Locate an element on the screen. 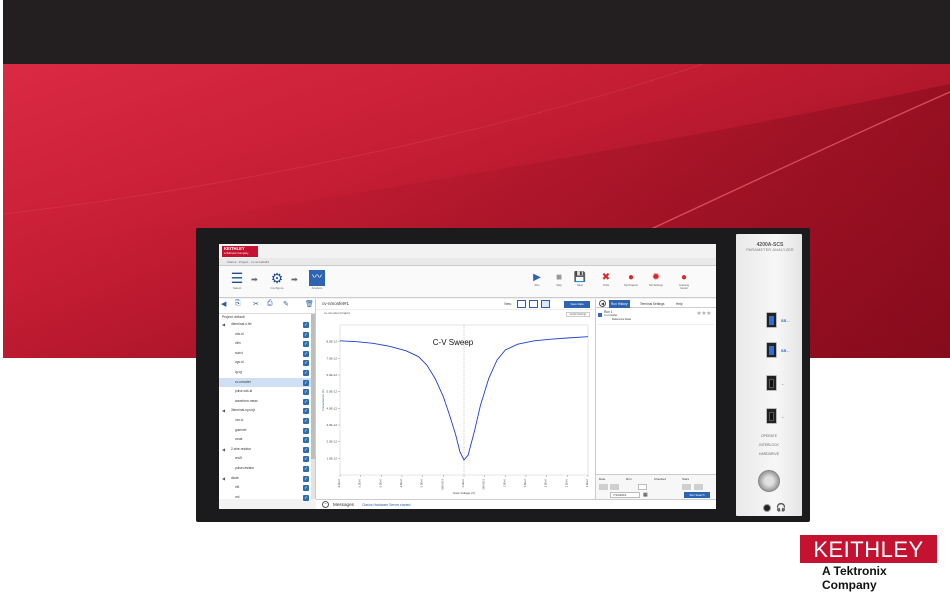  x-tick-label: -2.0E+0 is located at coordinates (380, 483).